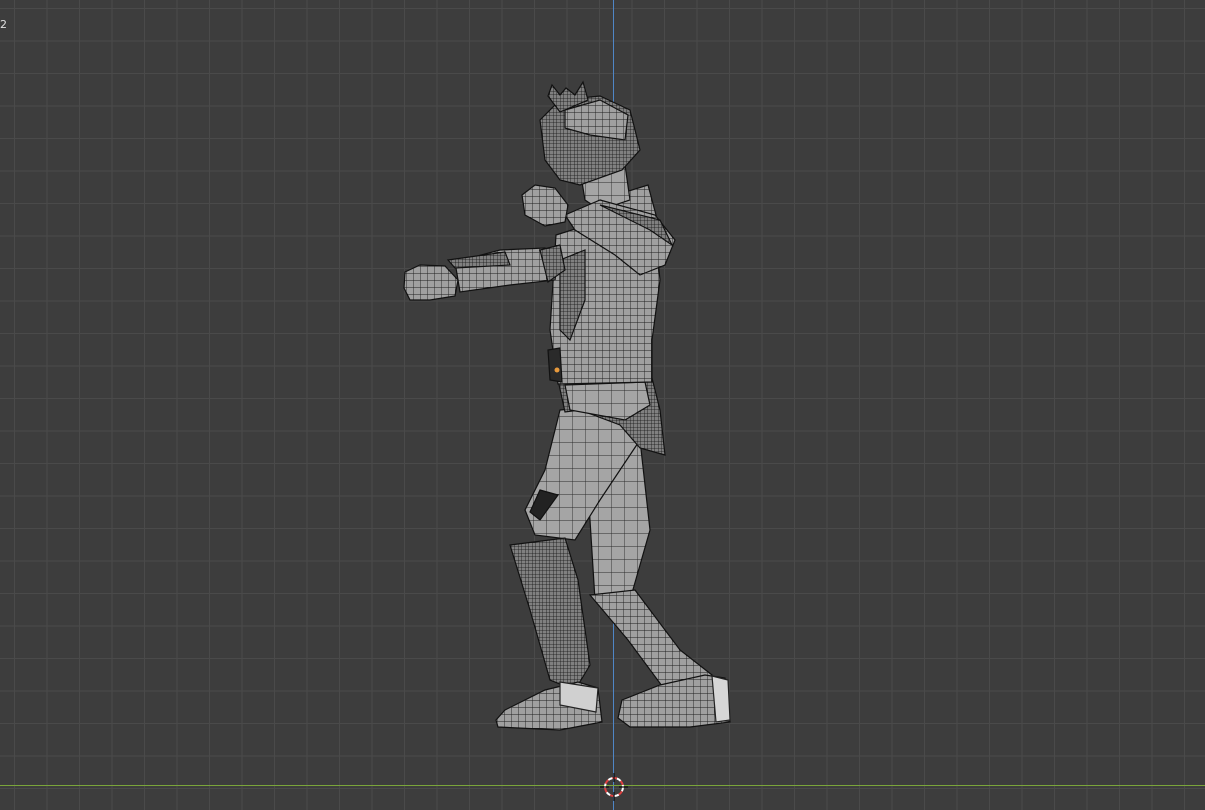 The image size is (1205, 810). Describe the element at coordinates (550, 614) in the screenshot. I see `front-boot` at that location.